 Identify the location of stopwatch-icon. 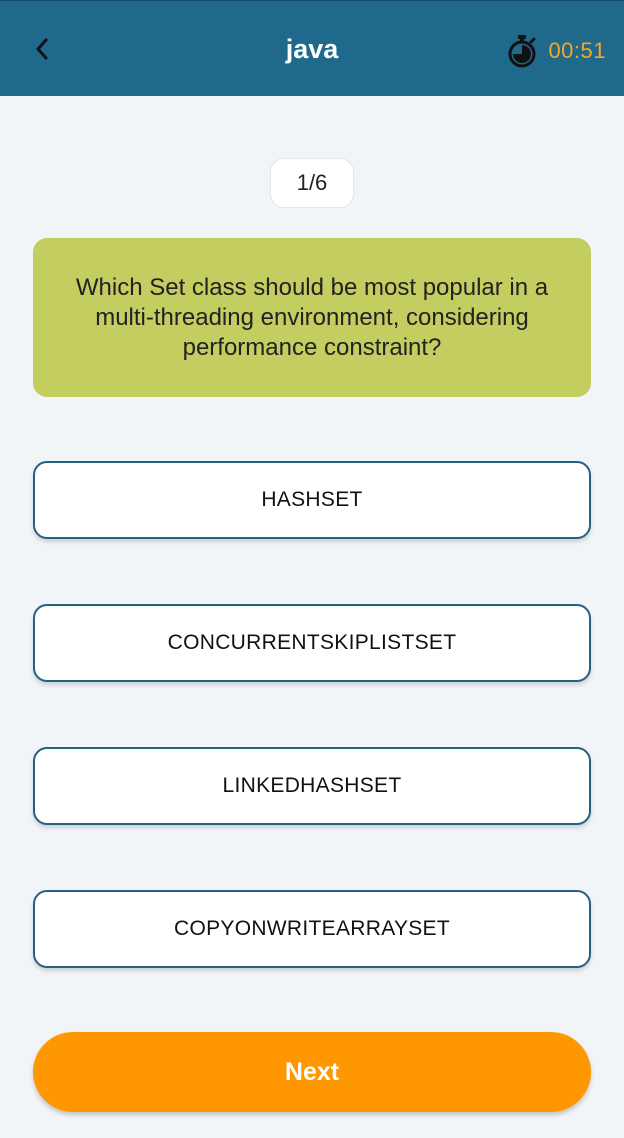
(522, 51).